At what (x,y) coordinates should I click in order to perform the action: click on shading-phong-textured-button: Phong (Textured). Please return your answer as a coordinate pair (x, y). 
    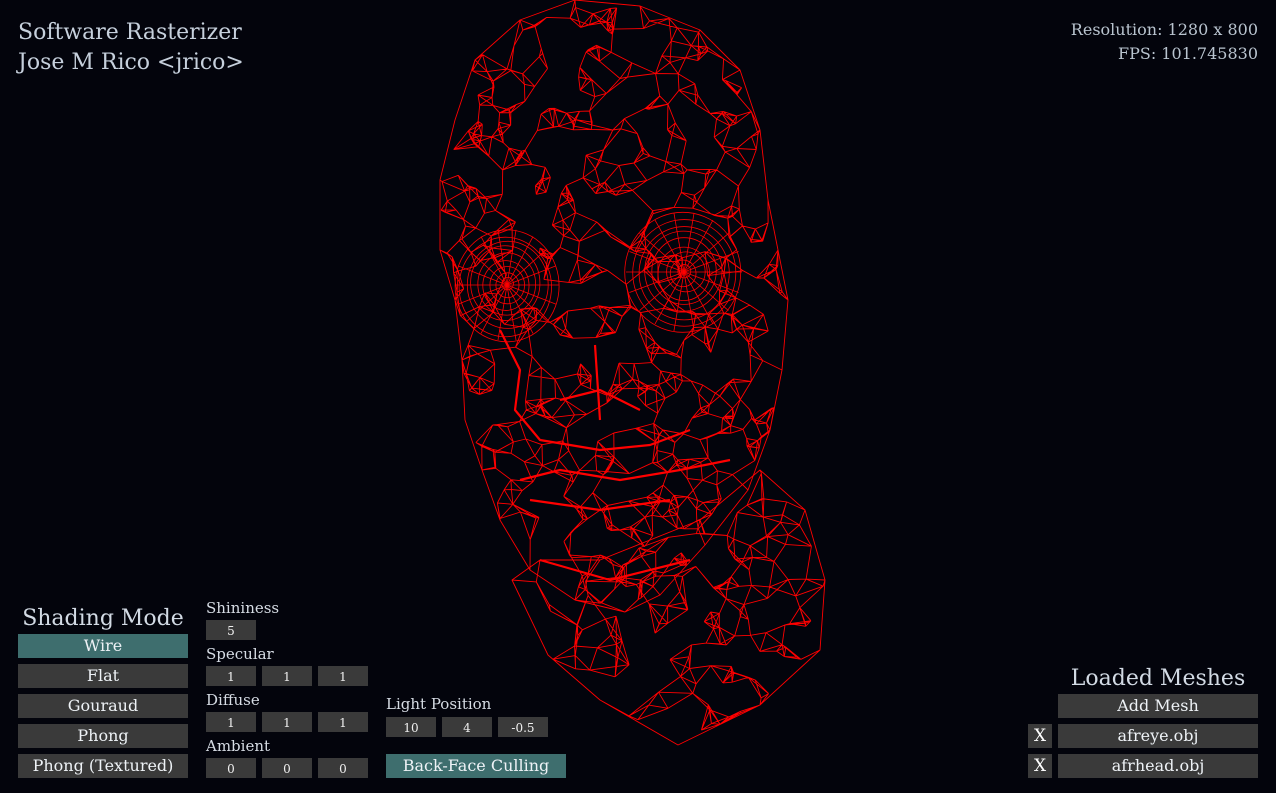
    Looking at the image, I should click on (103, 766).